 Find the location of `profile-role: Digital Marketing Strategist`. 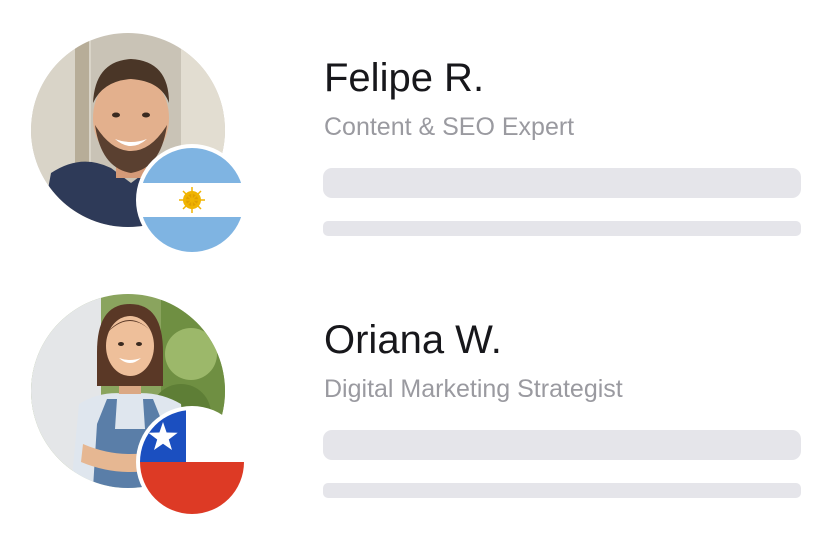

profile-role: Digital Marketing Strategist is located at coordinates (473, 389).